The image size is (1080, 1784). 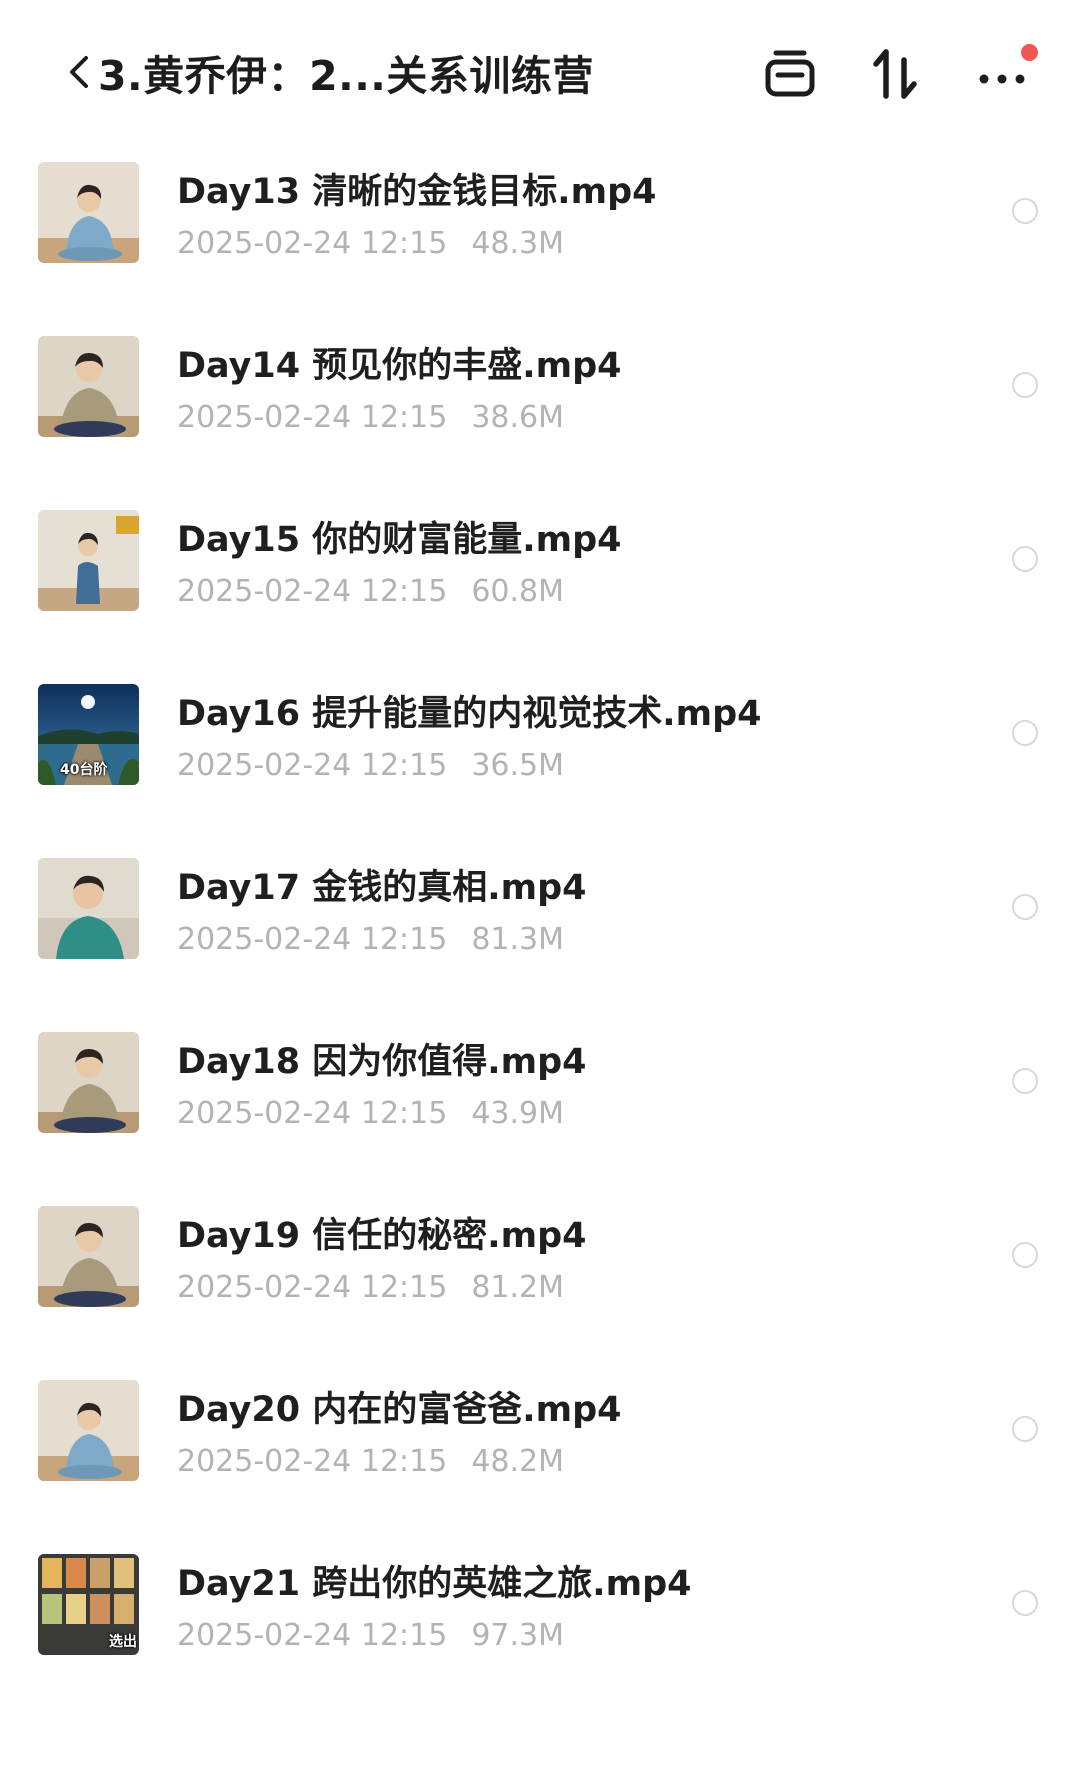 What do you see at coordinates (518, 243) in the screenshot?
I see `file-size: 48.3M` at bounding box center [518, 243].